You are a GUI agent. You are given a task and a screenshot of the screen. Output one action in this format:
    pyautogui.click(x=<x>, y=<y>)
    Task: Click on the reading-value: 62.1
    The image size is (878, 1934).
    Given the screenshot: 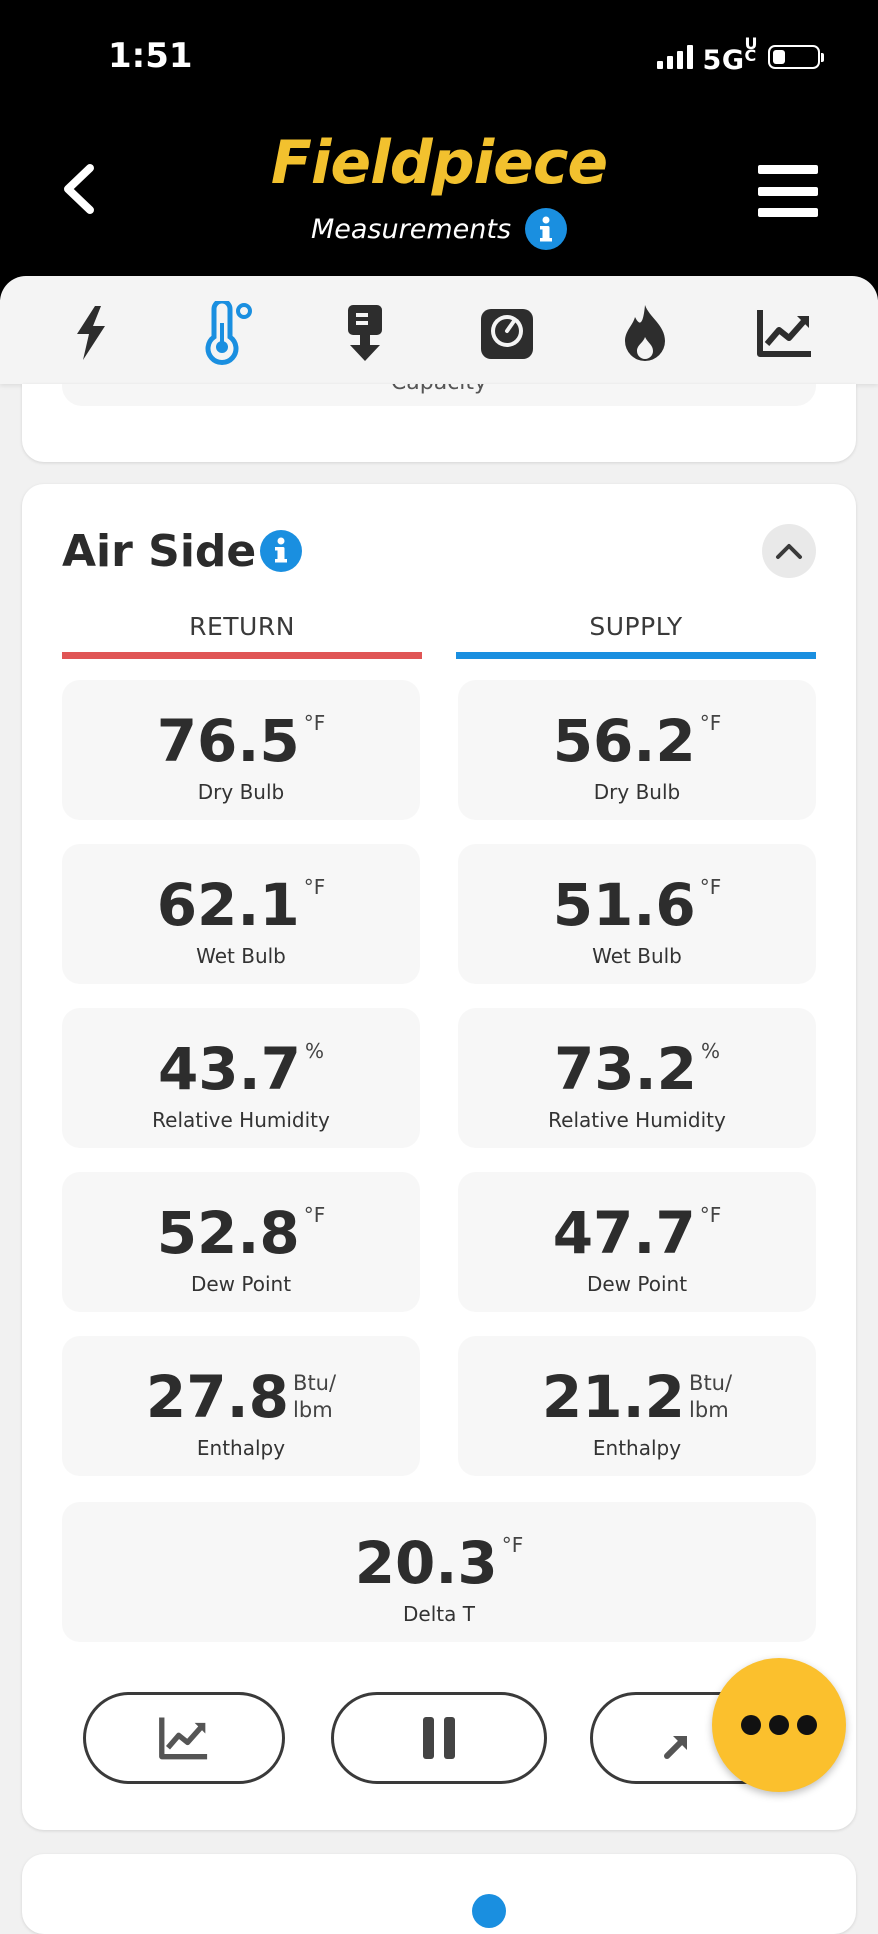 What is the action you would take?
    pyautogui.click(x=228, y=905)
    